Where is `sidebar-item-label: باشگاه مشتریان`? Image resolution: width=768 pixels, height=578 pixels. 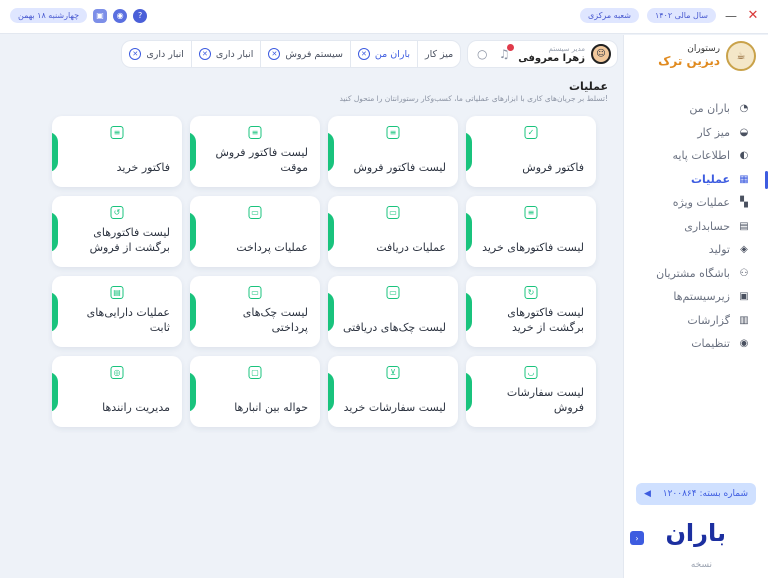
sidebar-item-label: باشگاه مشتریان is located at coordinates (693, 273).